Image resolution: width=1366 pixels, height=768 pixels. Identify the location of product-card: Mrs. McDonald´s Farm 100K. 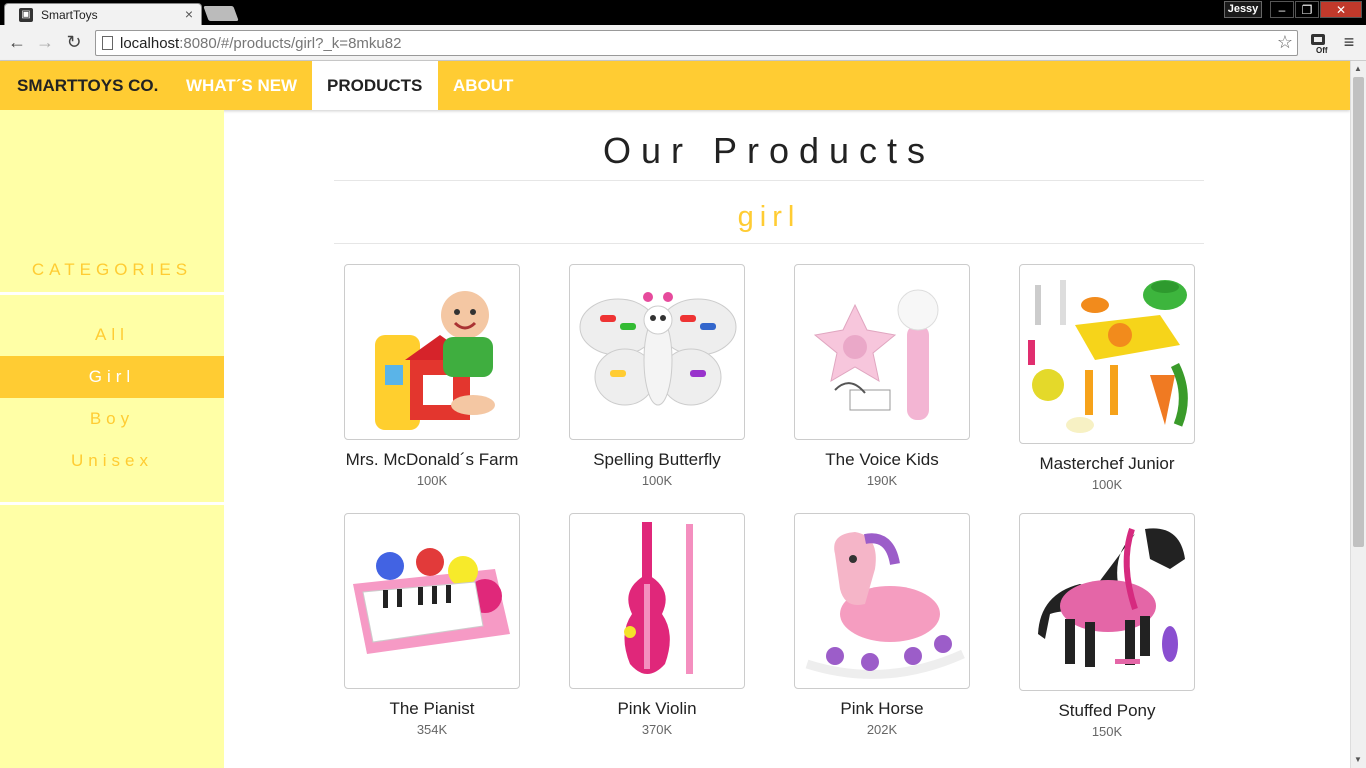
(432, 376).